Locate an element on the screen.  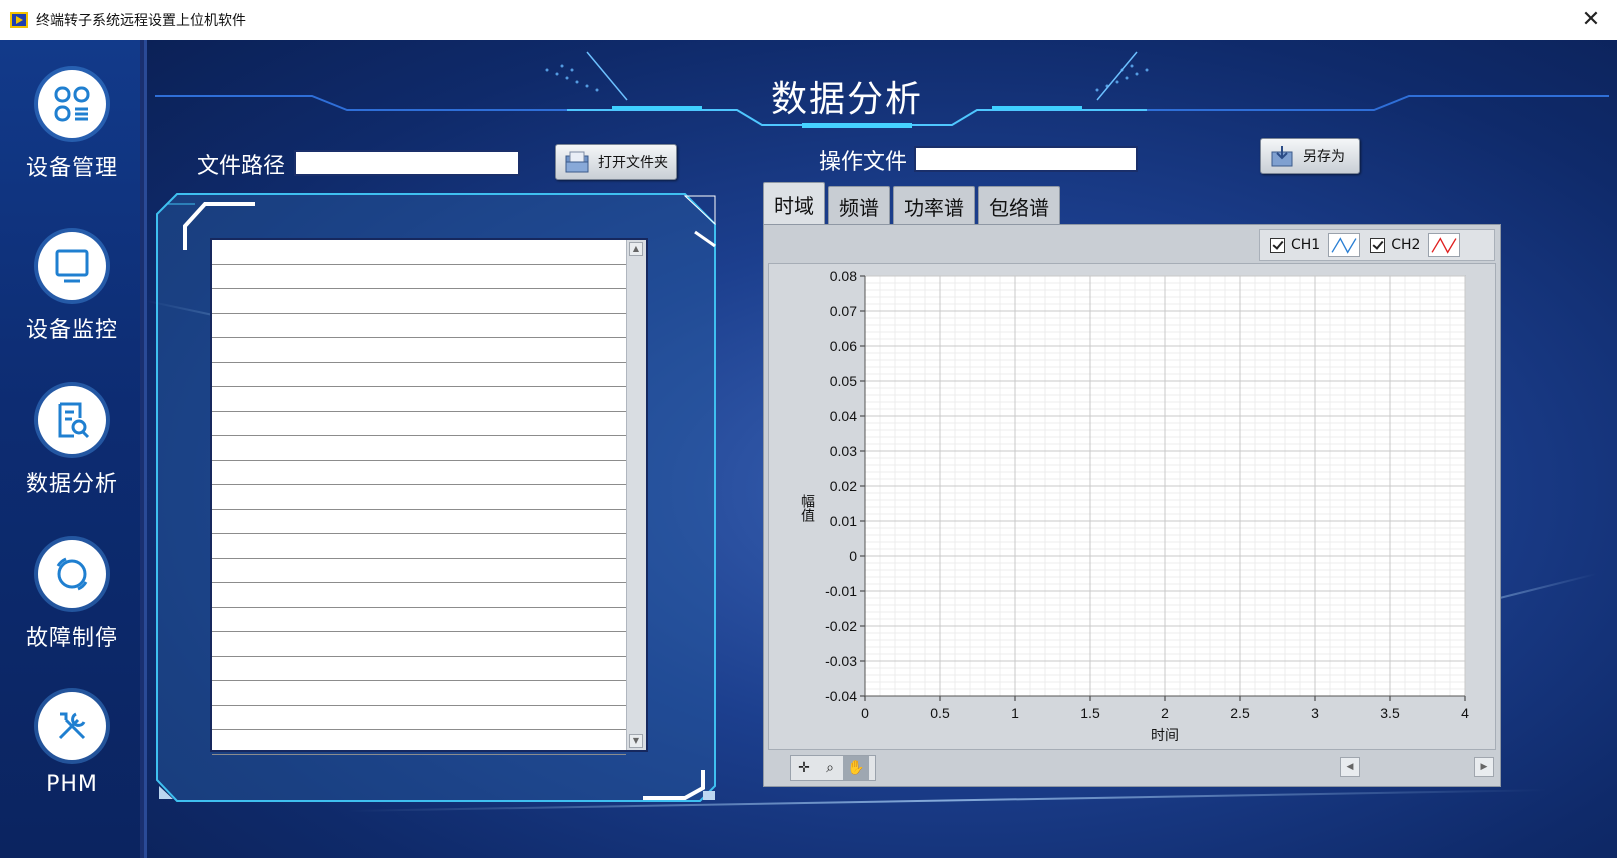
chart-legend: CH1 CH2 is located at coordinates (1377, 245).